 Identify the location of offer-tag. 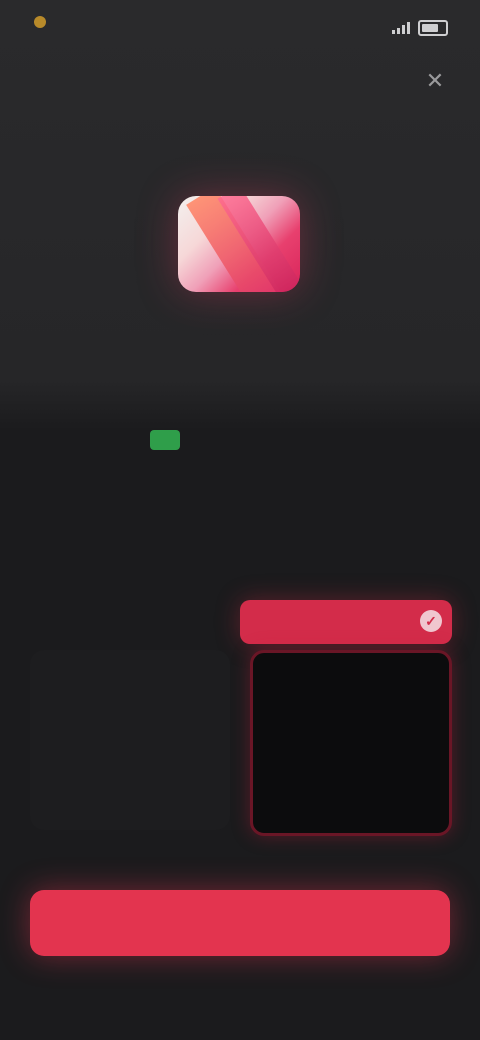
(170, 440).